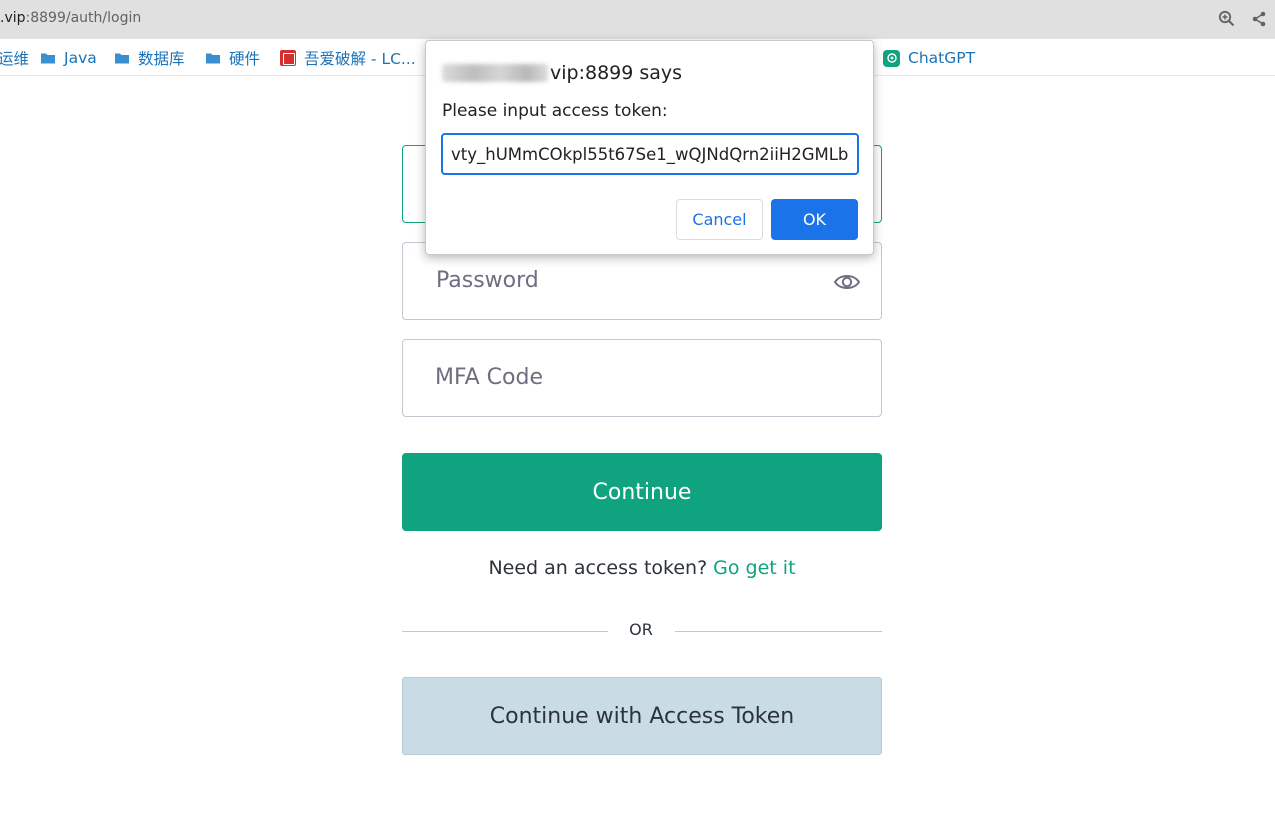  What do you see at coordinates (505, 631) in the screenshot?
I see `divider-left` at bounding box center [505, 631].